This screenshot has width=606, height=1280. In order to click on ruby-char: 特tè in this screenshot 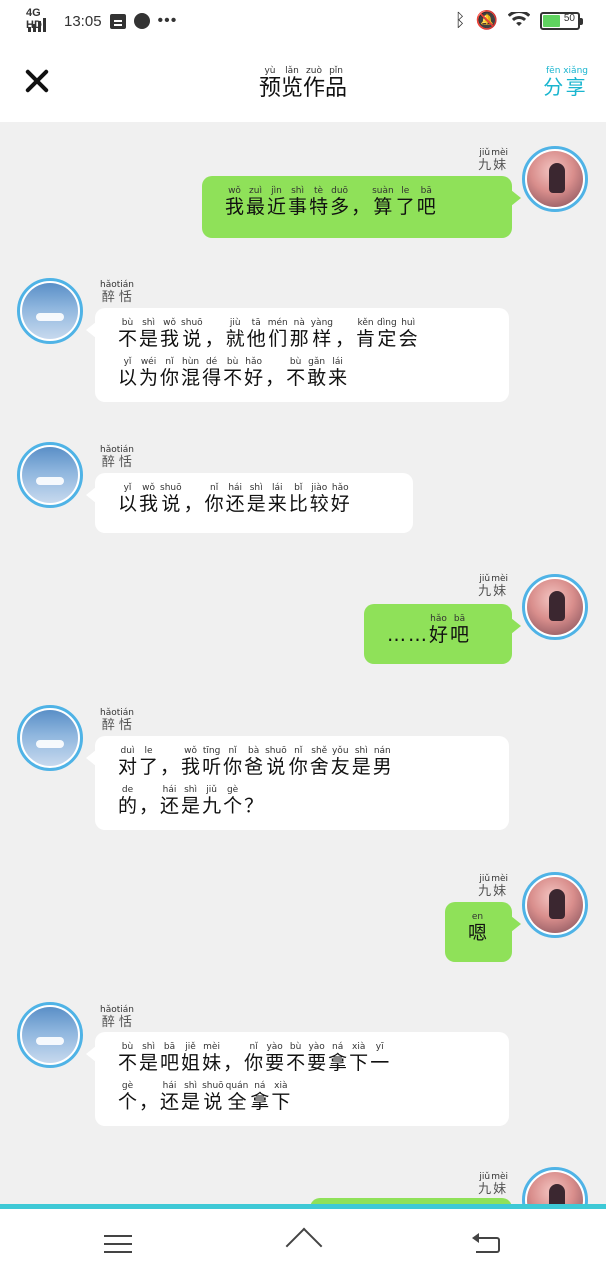, I will do `click(319, 202)`.